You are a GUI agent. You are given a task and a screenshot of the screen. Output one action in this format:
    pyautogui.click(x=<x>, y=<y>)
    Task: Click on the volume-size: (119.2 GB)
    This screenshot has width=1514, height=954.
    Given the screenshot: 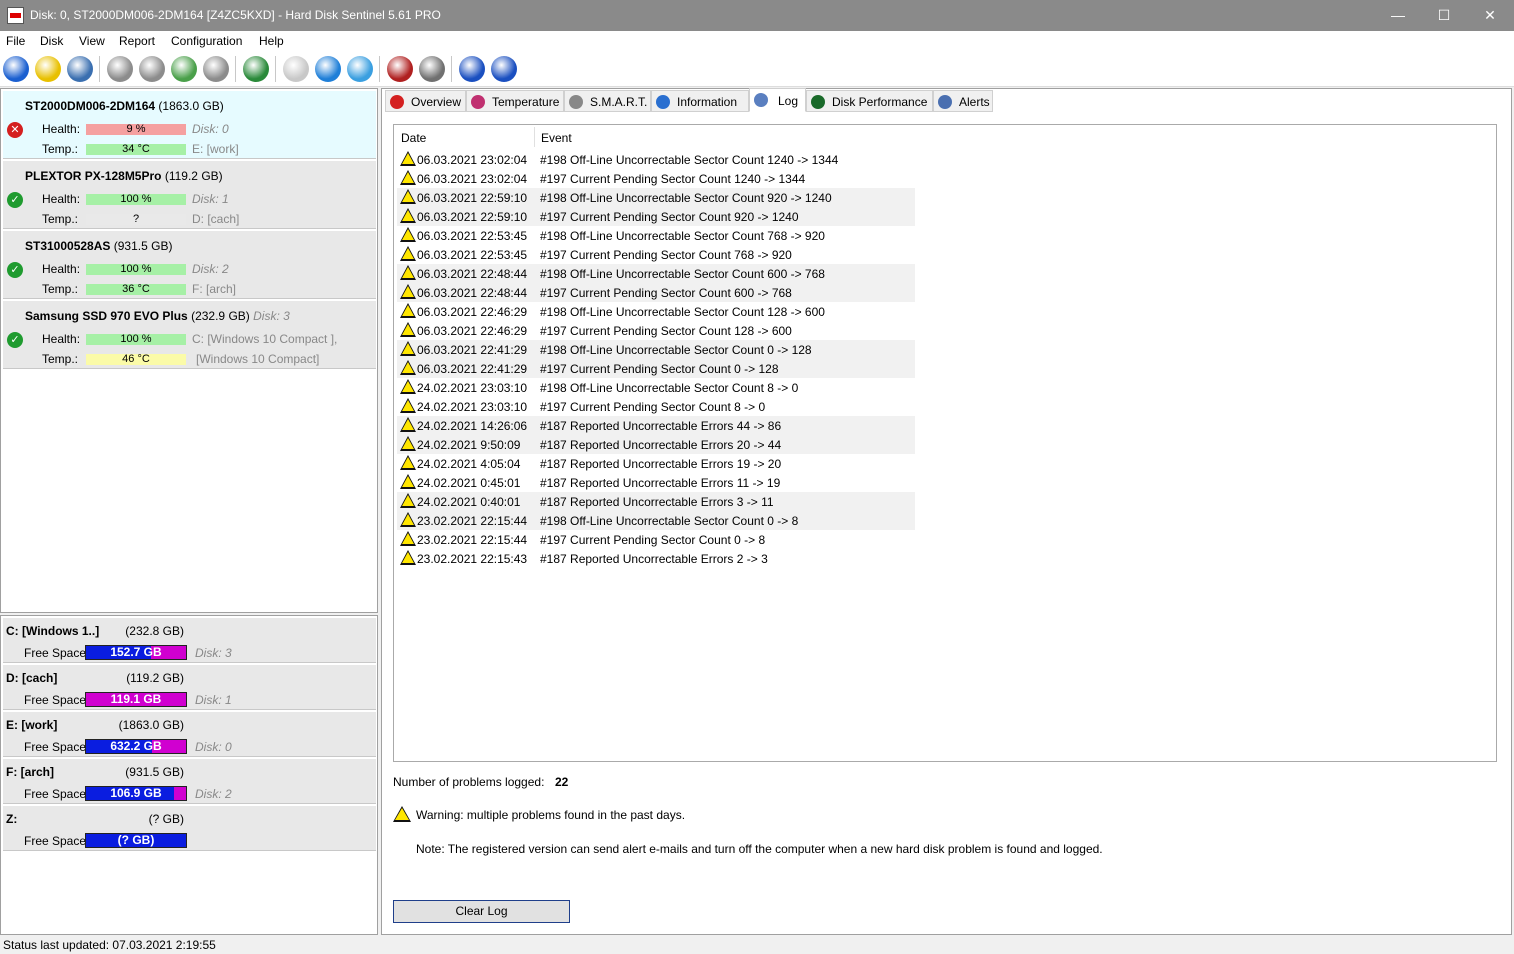 What is the action you would take?
    pyautogui.click(x=155, y=678)
    